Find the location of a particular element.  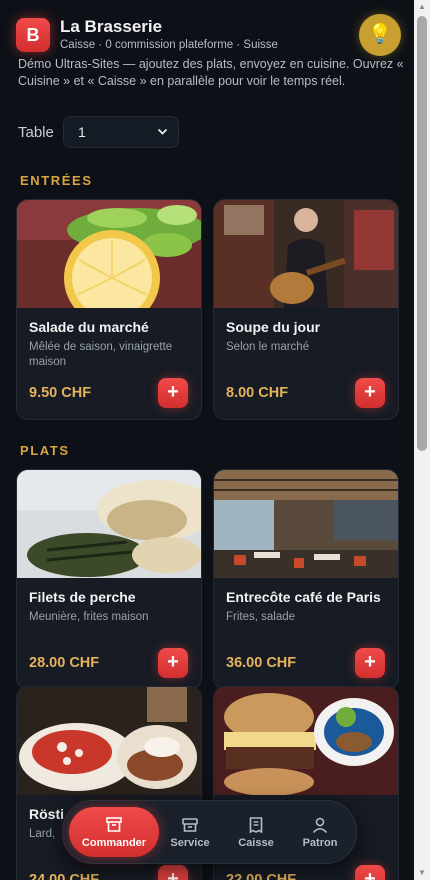

menu-item-price: 8.00 CHF is located at coordinates (257, 393).